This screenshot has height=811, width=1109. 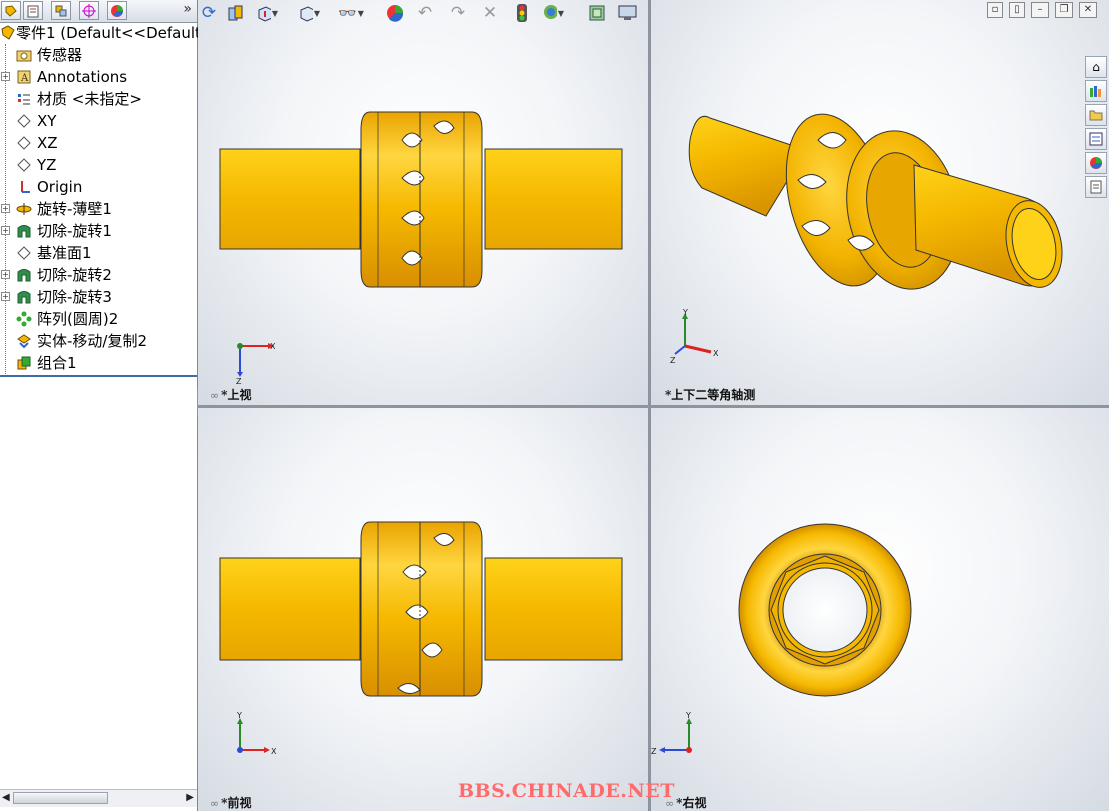 I want to click on monitor-icon, so click(x=628, y=13).